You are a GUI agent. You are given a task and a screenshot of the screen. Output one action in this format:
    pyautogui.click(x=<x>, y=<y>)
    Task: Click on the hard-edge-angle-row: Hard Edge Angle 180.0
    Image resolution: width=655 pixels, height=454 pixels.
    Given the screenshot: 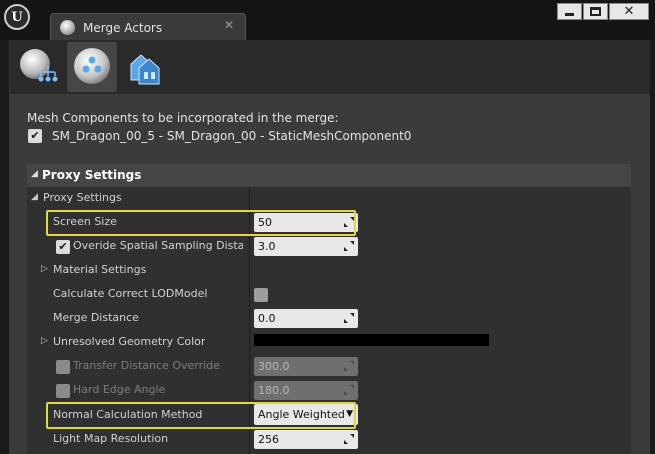 What is the action you would take?
    pyautogui.click(x=329, y=391)
    